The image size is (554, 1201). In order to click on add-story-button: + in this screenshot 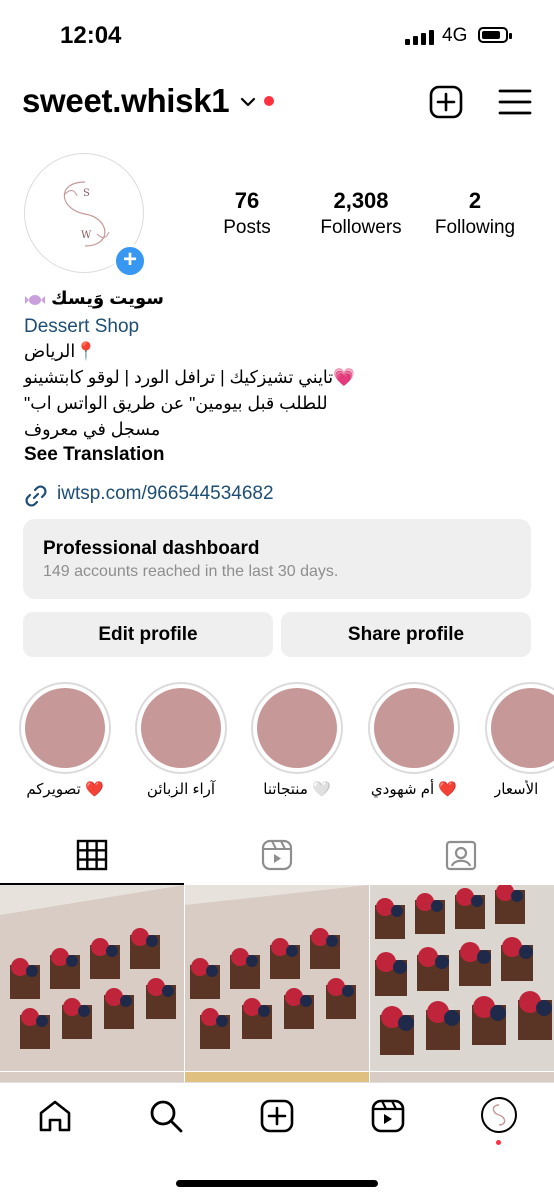, I will do `click(130, 261)`.